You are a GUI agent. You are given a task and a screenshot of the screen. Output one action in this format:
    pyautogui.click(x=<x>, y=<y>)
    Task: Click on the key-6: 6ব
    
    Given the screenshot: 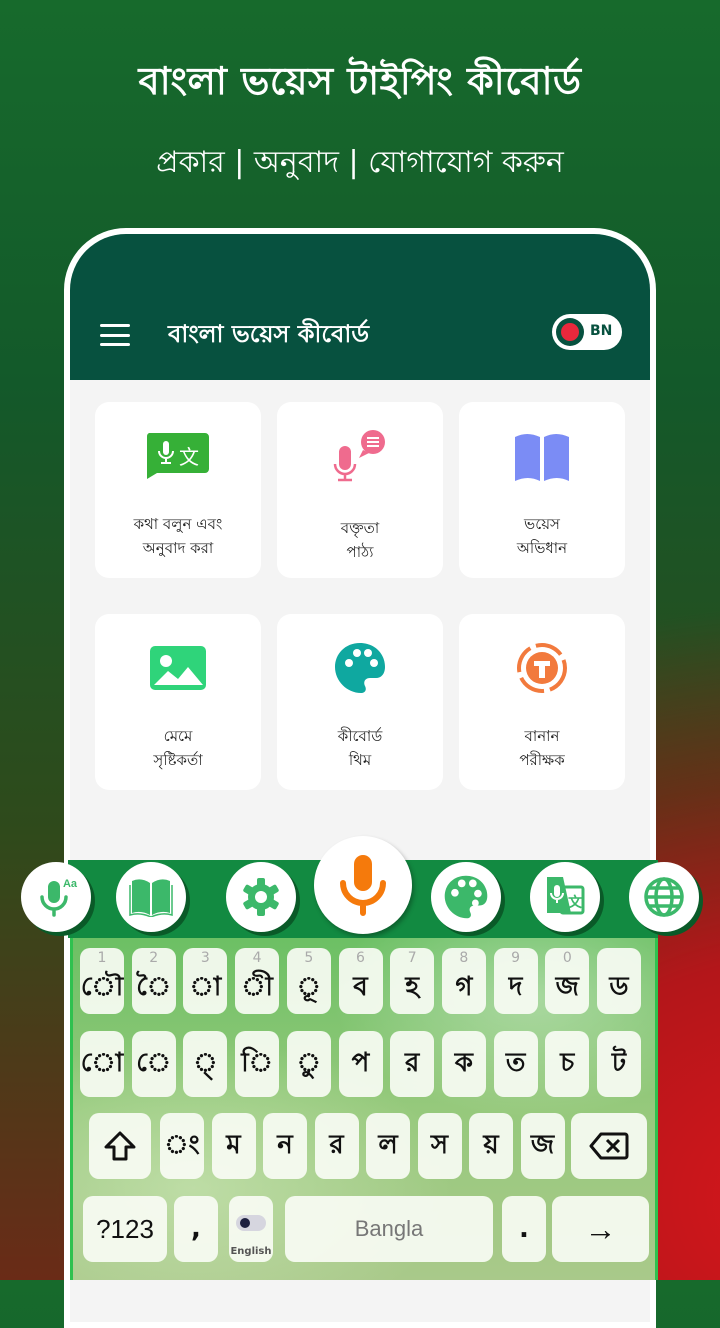 What is the action you would take?
    pyautogui.click(x=360, y=981)
    